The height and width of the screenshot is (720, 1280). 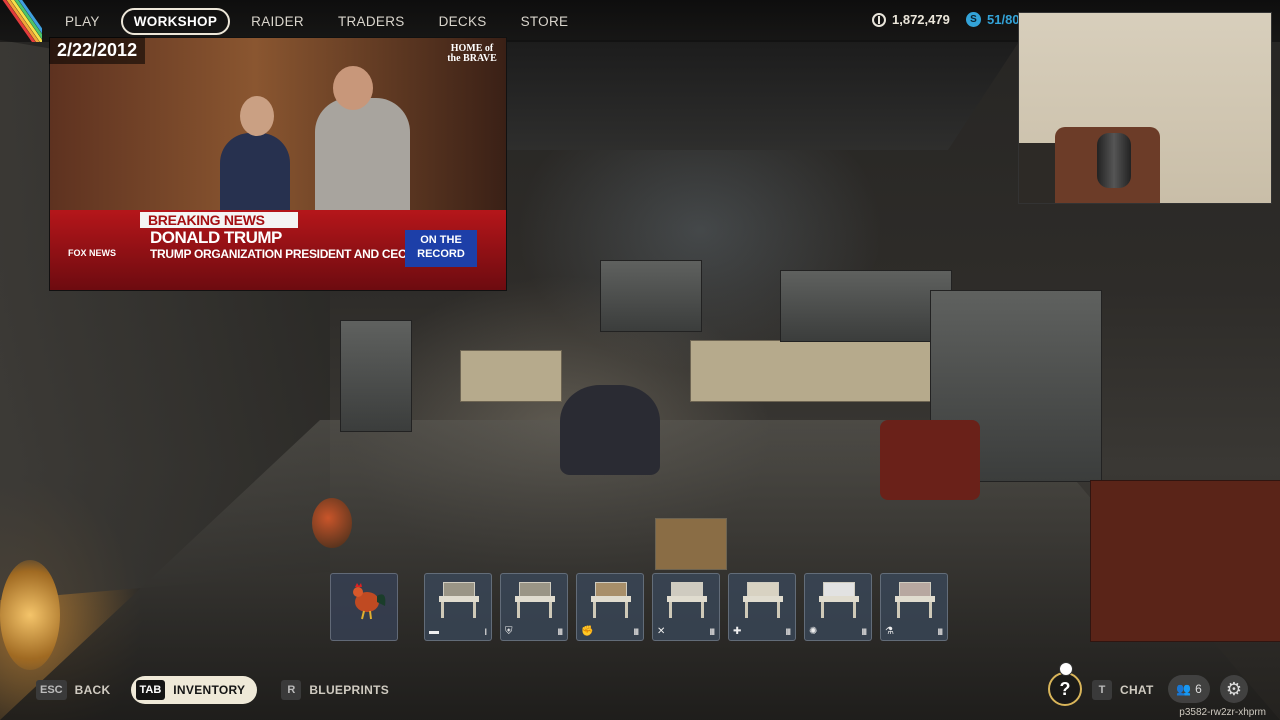 I want to click on crate, so click(x=691, y=544).